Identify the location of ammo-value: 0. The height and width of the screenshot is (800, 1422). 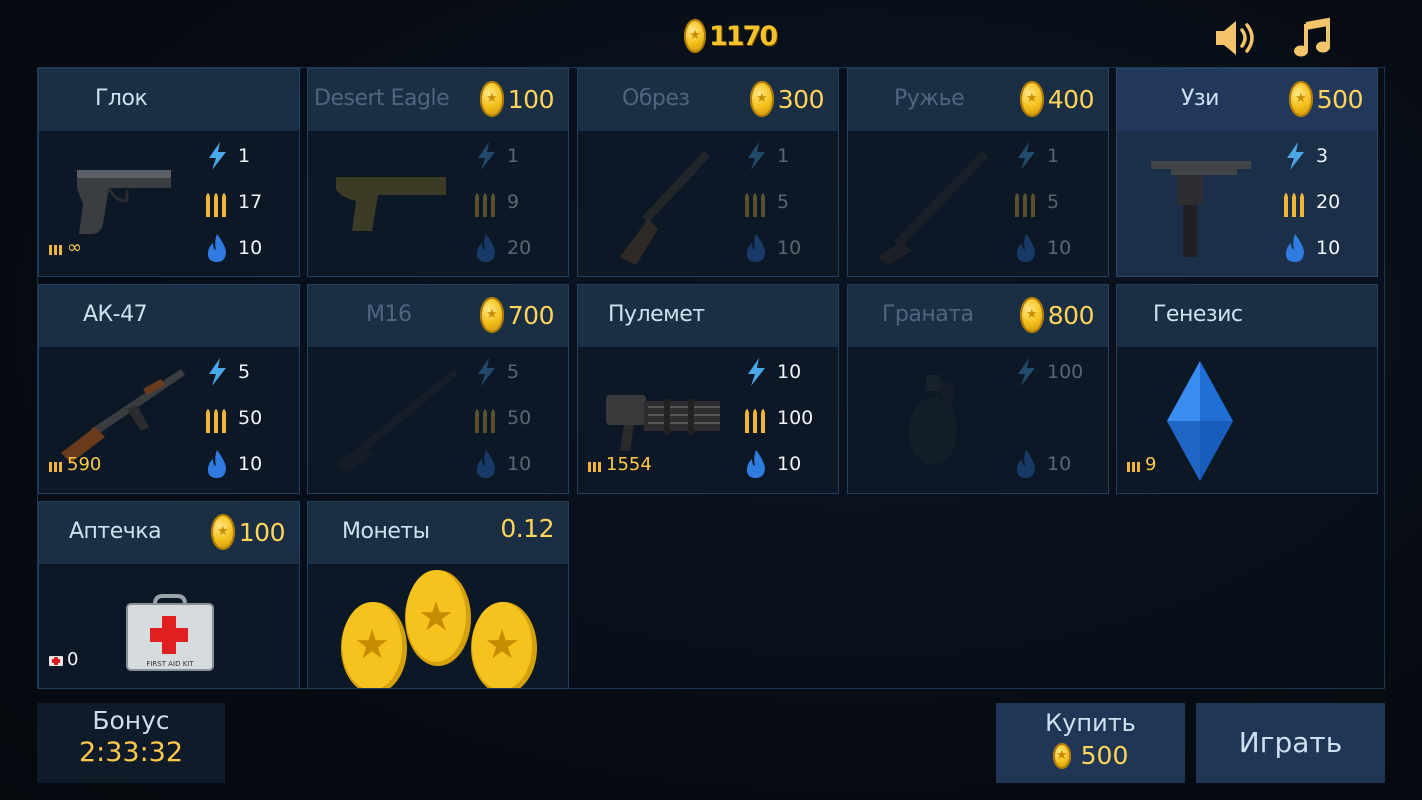
(73, 659).